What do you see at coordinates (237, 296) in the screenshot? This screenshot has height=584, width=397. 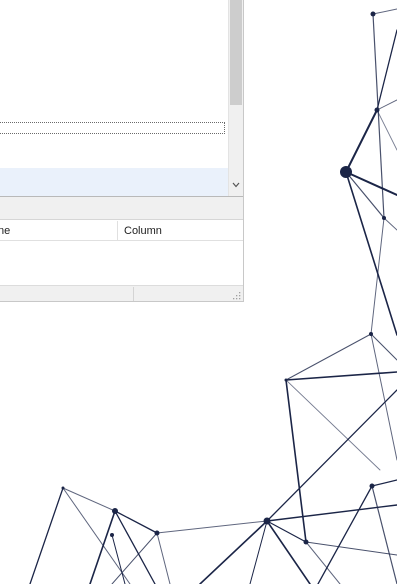 I see `resize-grip-icon` at bounding box center [237, 296].